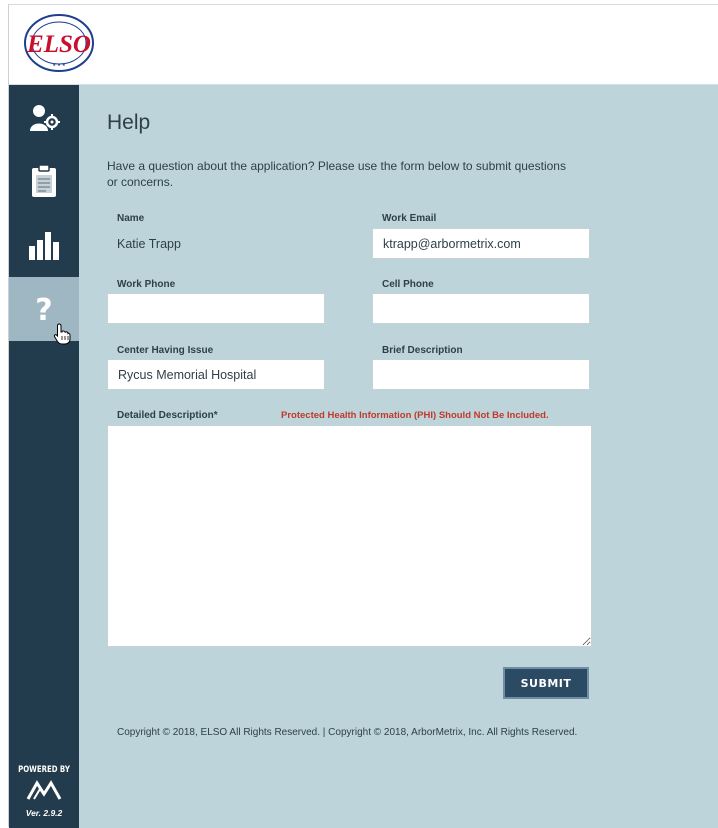 Image resolution: width=718 pixels, height=828 pixels. What do you see at coordinates (146, 284) in the screenshot?
I see `work-phone-label: Work Phone` at bounding box center [146, 284].